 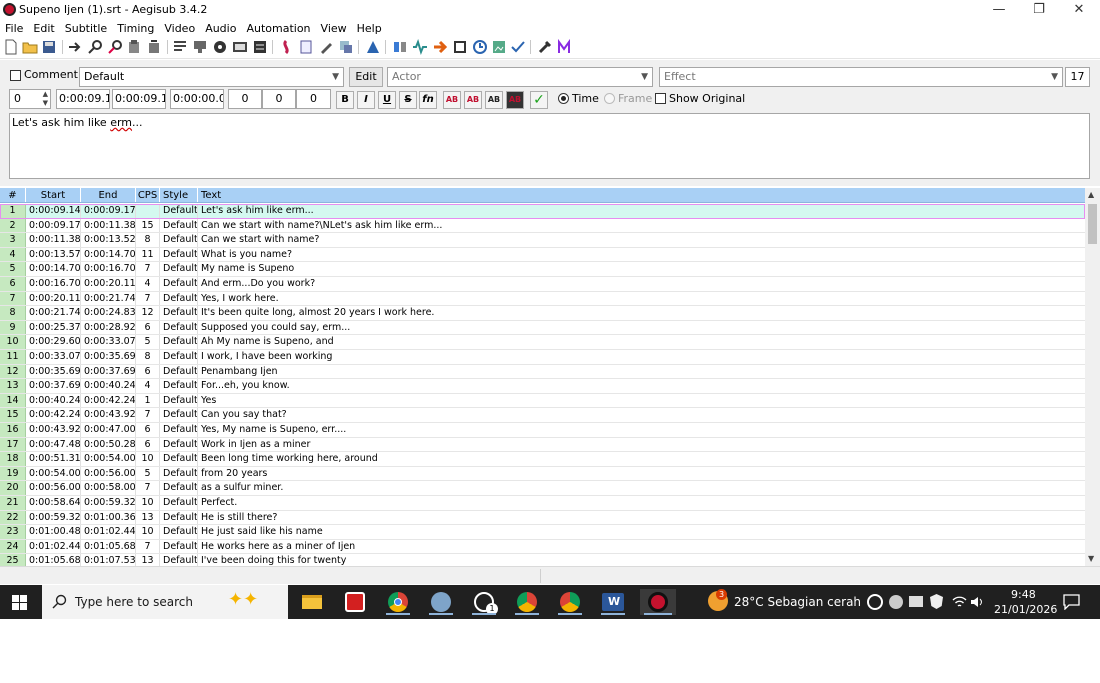 I want to click on col-header-text: Text, so click(x=641, y=195).